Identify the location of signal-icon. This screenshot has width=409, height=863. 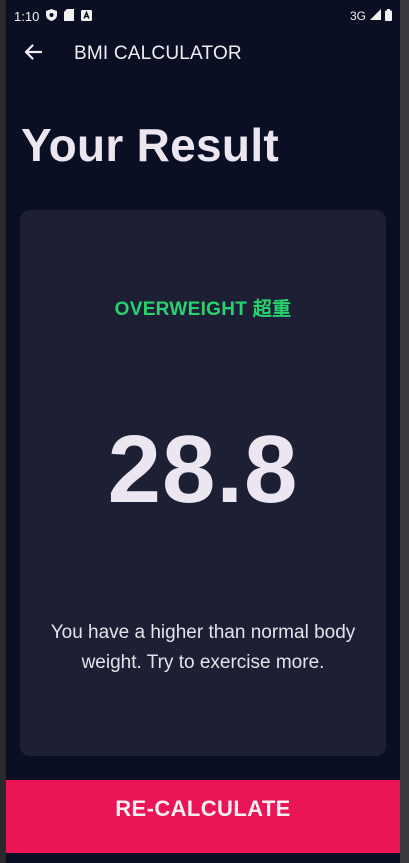
(375, 16).